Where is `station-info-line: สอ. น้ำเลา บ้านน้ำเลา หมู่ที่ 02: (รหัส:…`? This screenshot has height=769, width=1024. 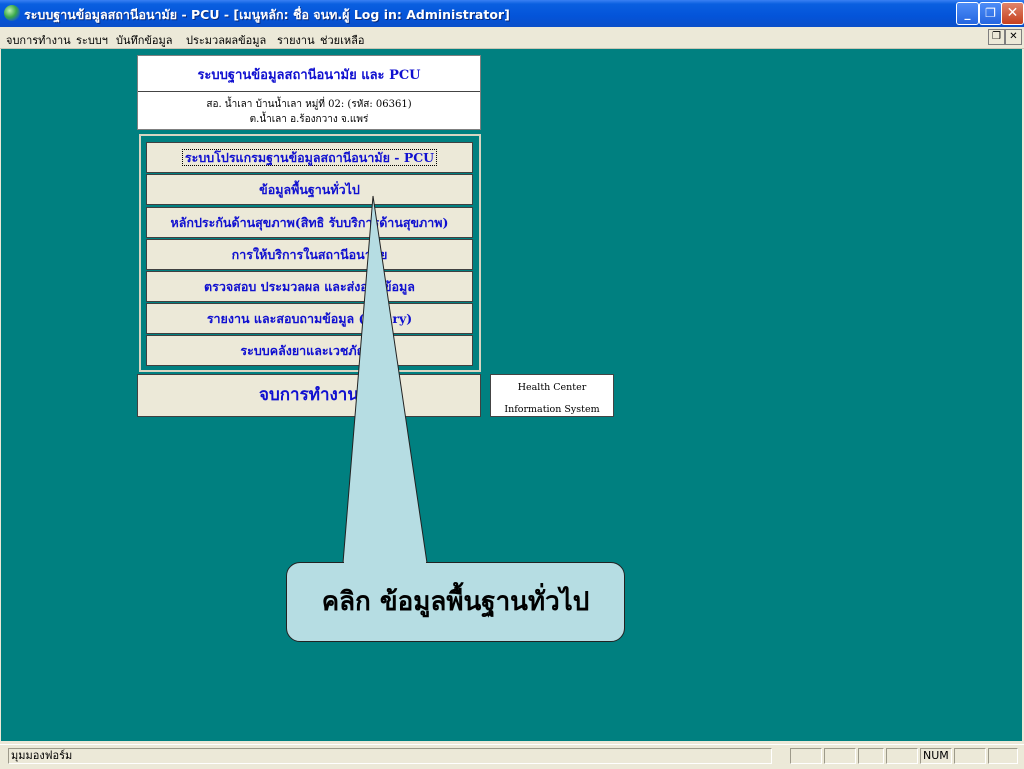 station-info-line: สอ. น้ำเลา บ้านน้ำเลา หมู่ที่ 02: (รหัส:… is located at coordinates (309, 104).